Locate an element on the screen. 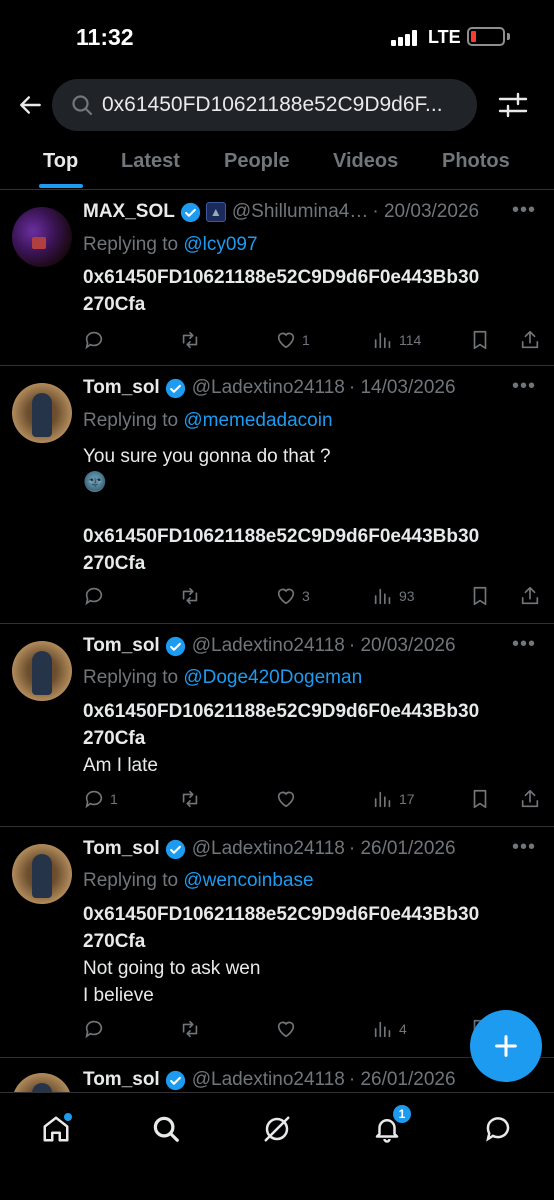  home-unread-dot is located at coordinates (68, 1117).